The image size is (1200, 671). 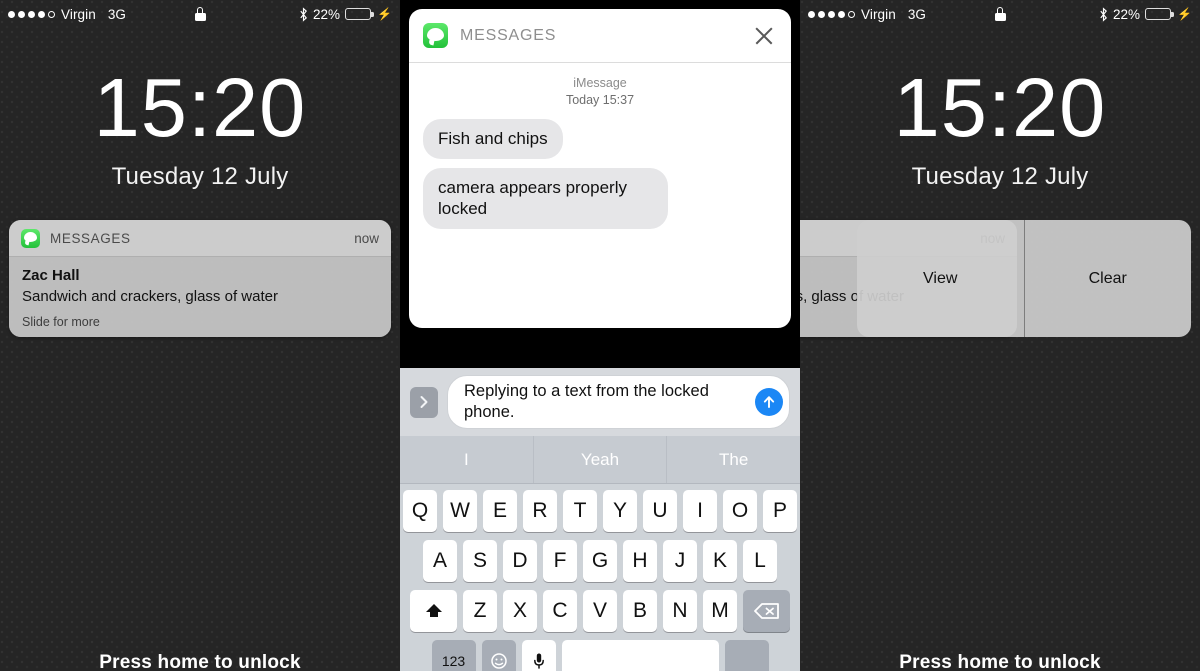 I want to click on card-backdrop, so click(x=600, y=348).